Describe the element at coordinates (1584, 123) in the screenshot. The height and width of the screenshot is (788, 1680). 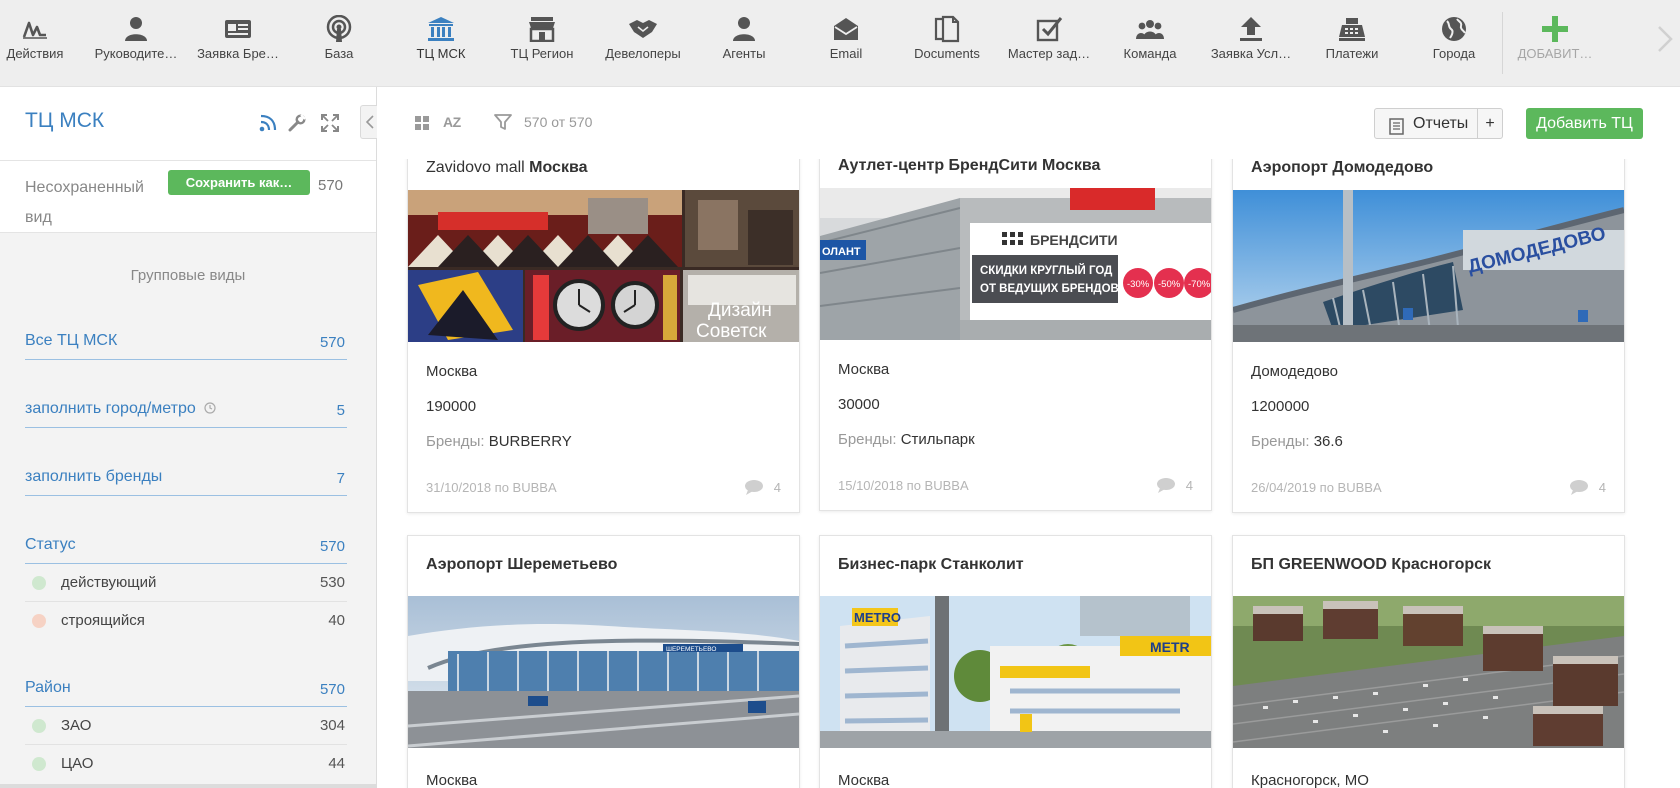
I see `add-tc-button: Добавить ТЦ` at that location.